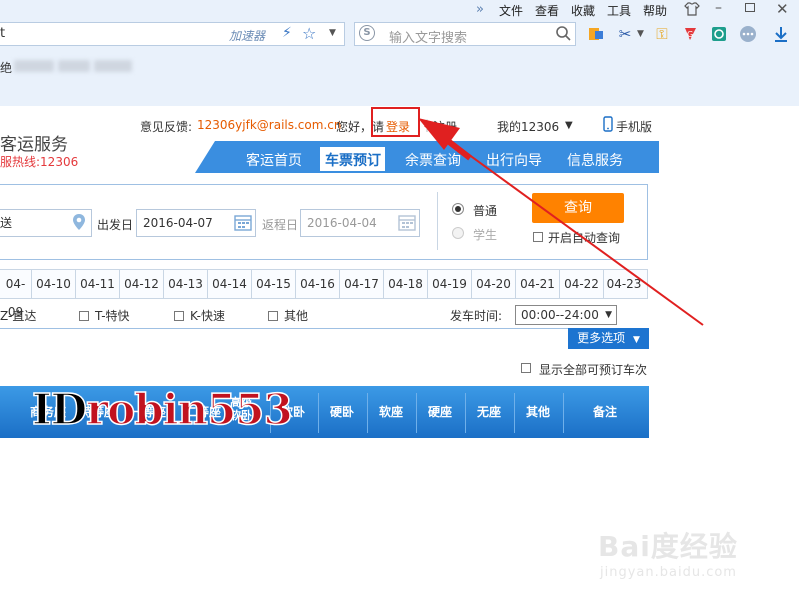  What do you see at coordinates (619, 10) in the screenshot?
I see `menu-tools: 工具` at bounding box center [619, 10].